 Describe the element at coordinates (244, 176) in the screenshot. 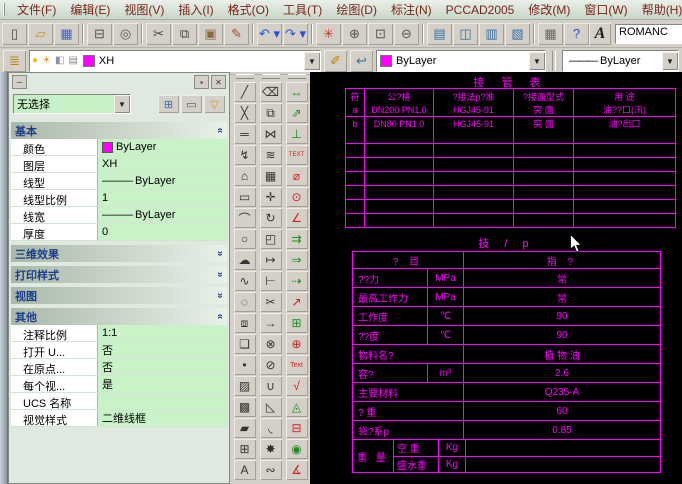

I see `polygon-icon: ⌂` at that location.